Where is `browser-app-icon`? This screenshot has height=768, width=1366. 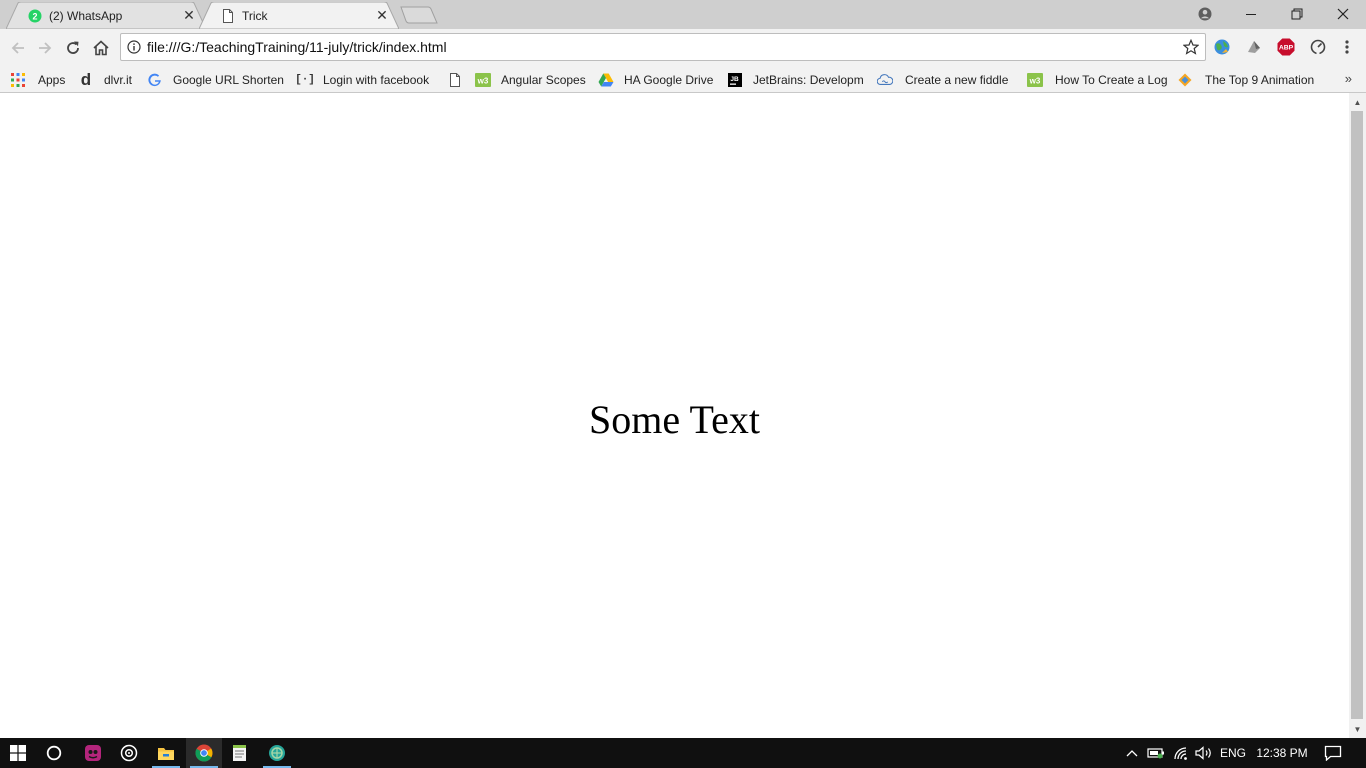
browser-app-icon is located at coordinates (277, 753).